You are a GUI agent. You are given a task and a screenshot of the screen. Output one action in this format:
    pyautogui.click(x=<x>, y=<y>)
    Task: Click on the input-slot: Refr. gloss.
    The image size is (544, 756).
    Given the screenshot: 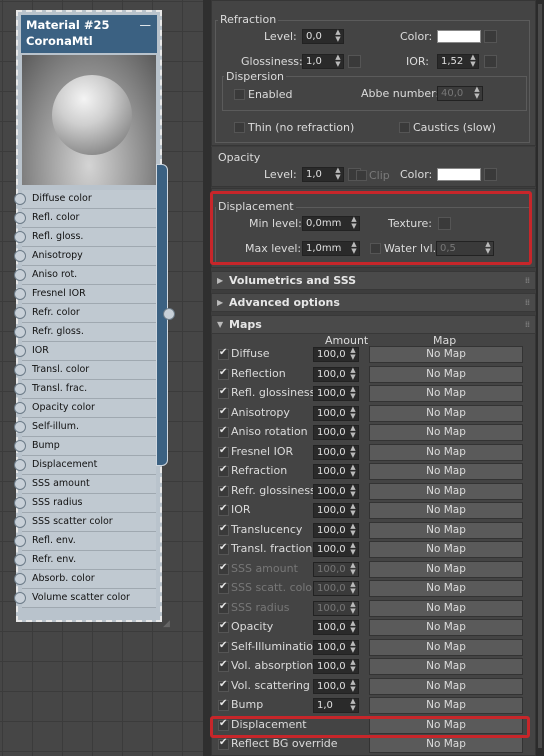 What is the action you would take?
    pyautogui.click(x=85, y=332)
    